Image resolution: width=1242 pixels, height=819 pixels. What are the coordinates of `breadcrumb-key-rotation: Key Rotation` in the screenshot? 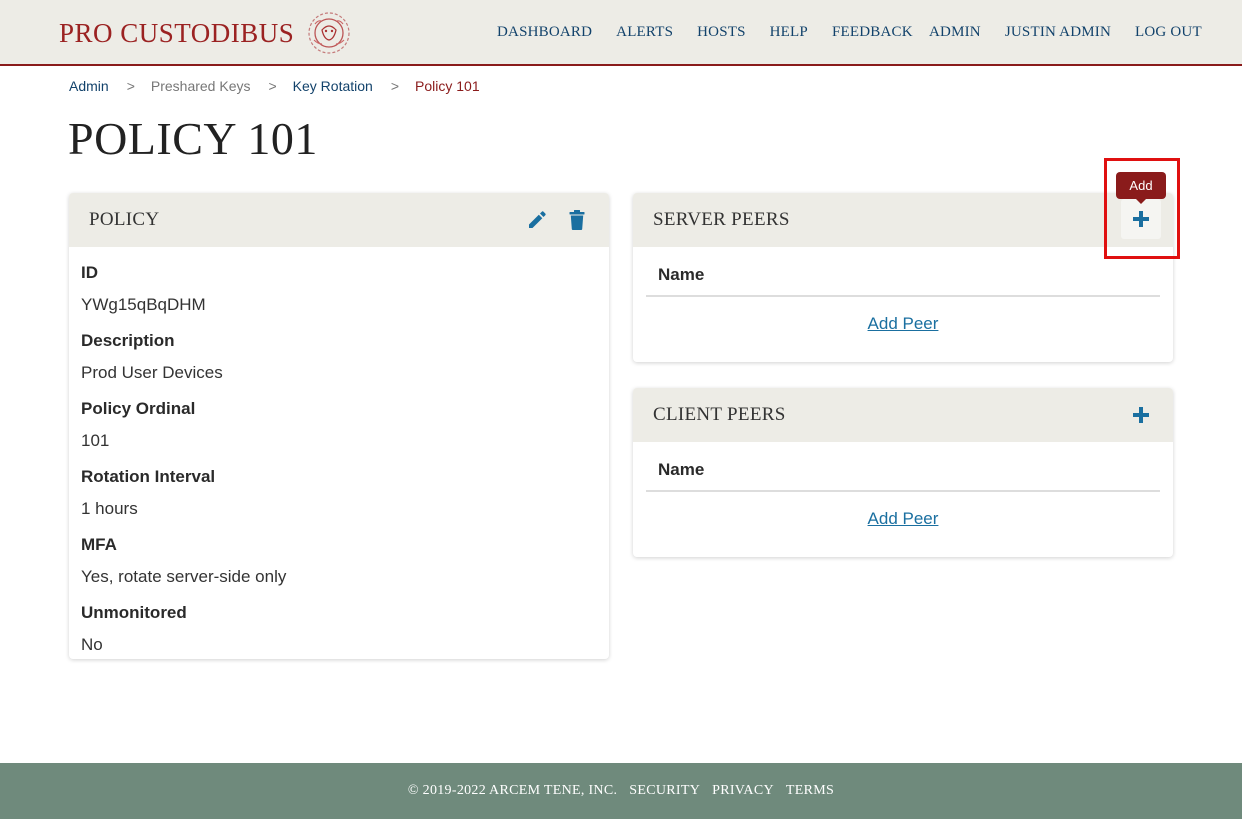 It's located at (333, 86).